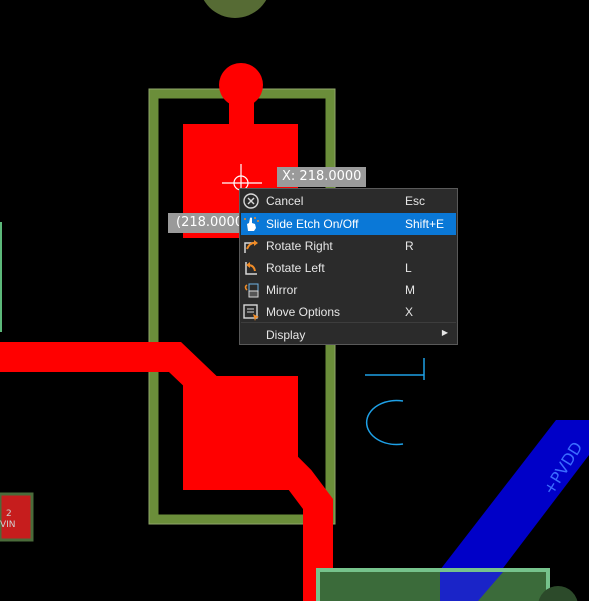 This screenshot has width=589, height=601. Describe the element at coordinates (251, 224) in the screenshot. I see `slide-hand-icon` at that location.